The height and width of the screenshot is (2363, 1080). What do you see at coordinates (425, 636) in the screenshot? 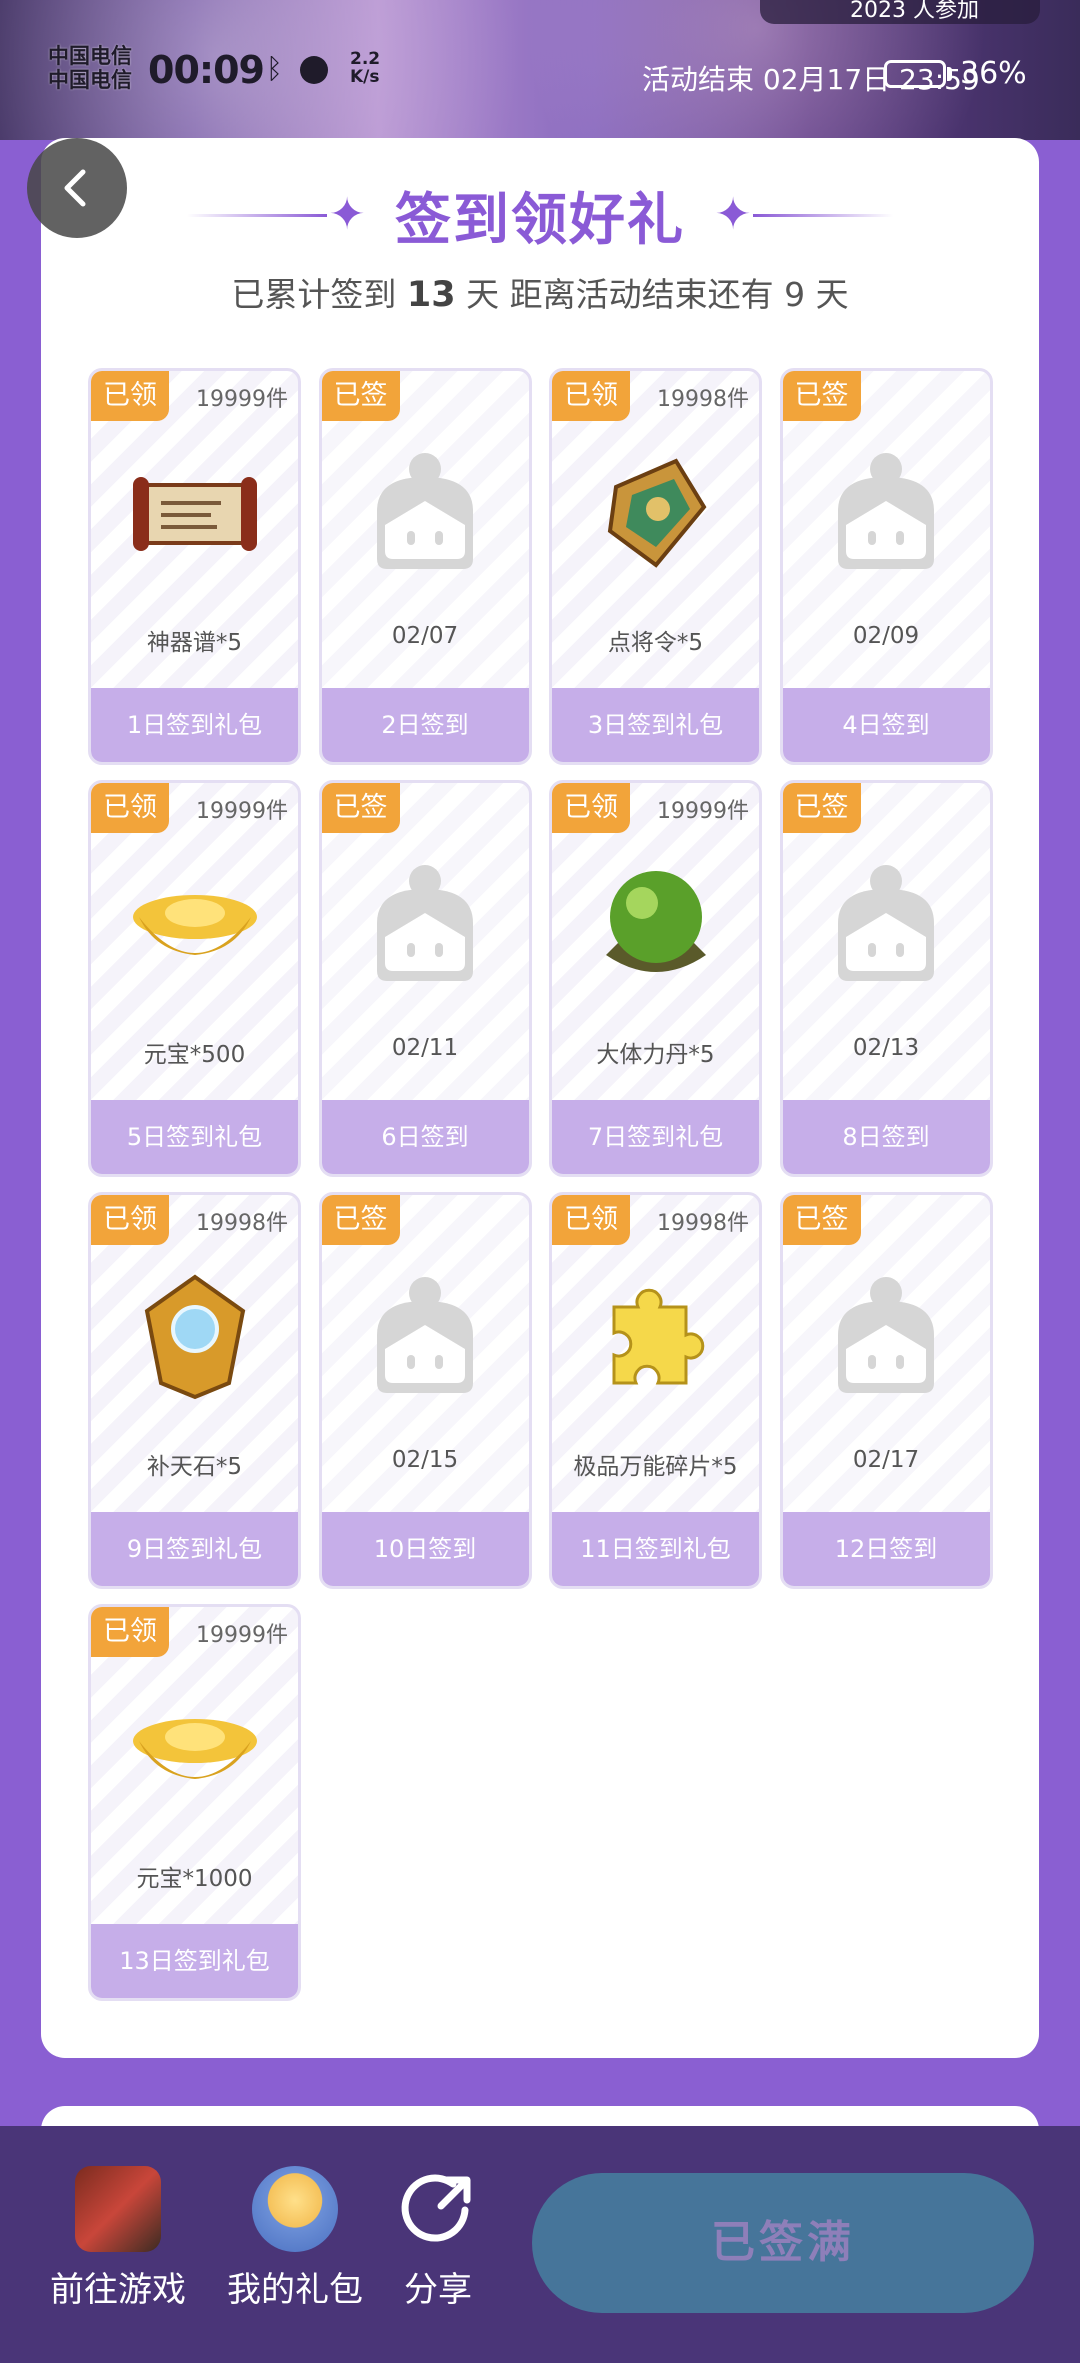
I see `reward-name: 02/07` at bounding box center [425, 636].